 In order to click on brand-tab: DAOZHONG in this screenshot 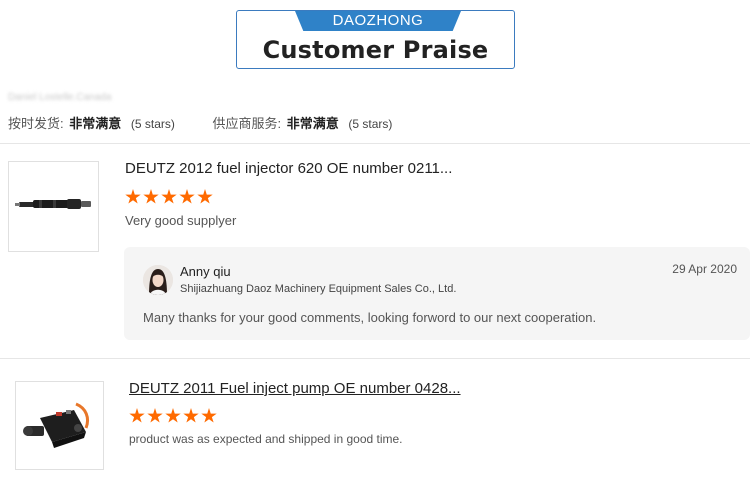, I will do `click(378, 21)`.